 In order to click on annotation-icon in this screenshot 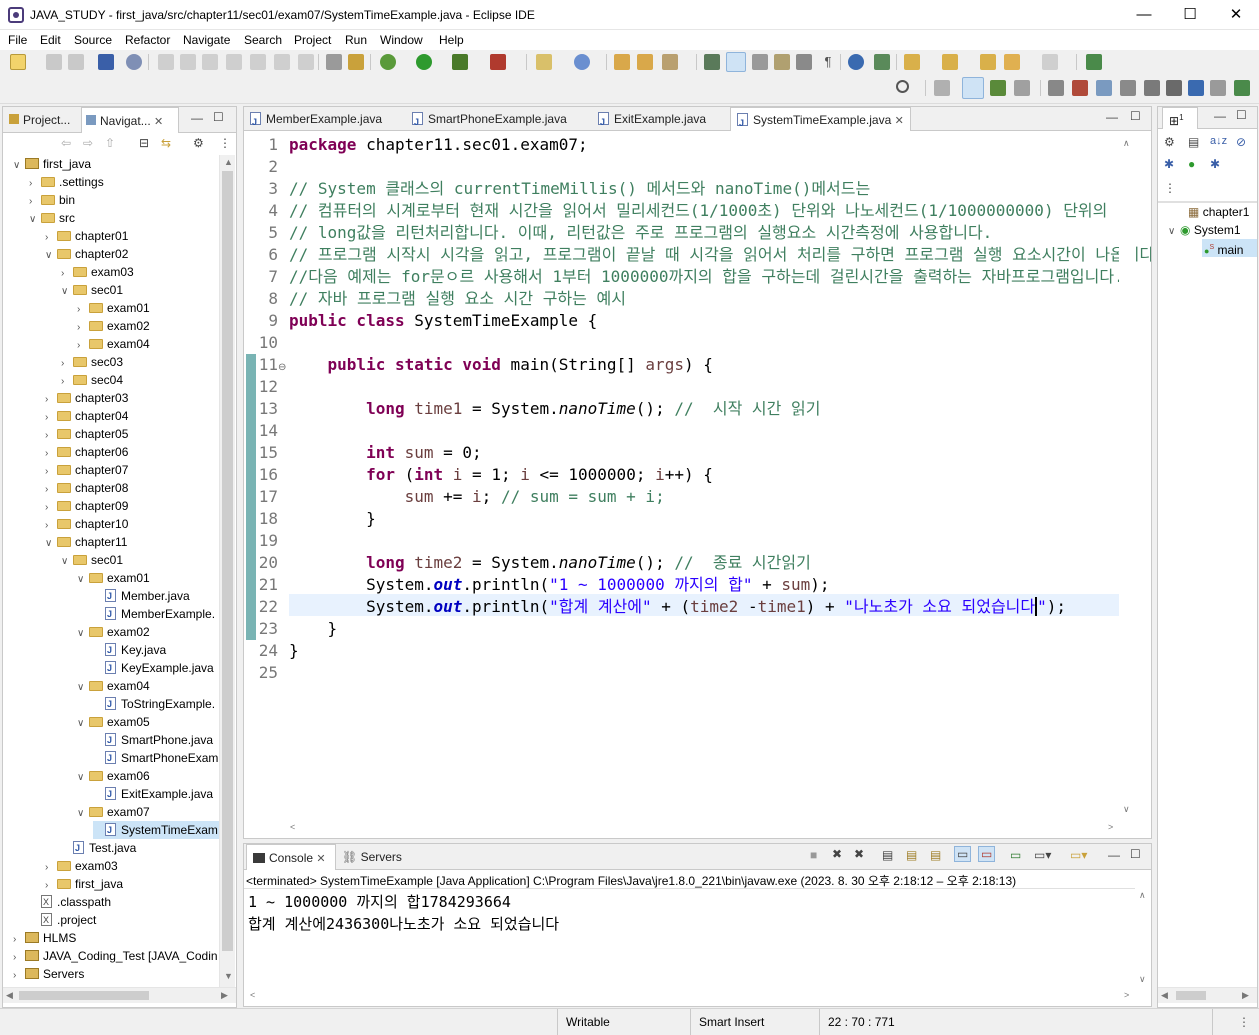, I will do `click(712, 62)`.